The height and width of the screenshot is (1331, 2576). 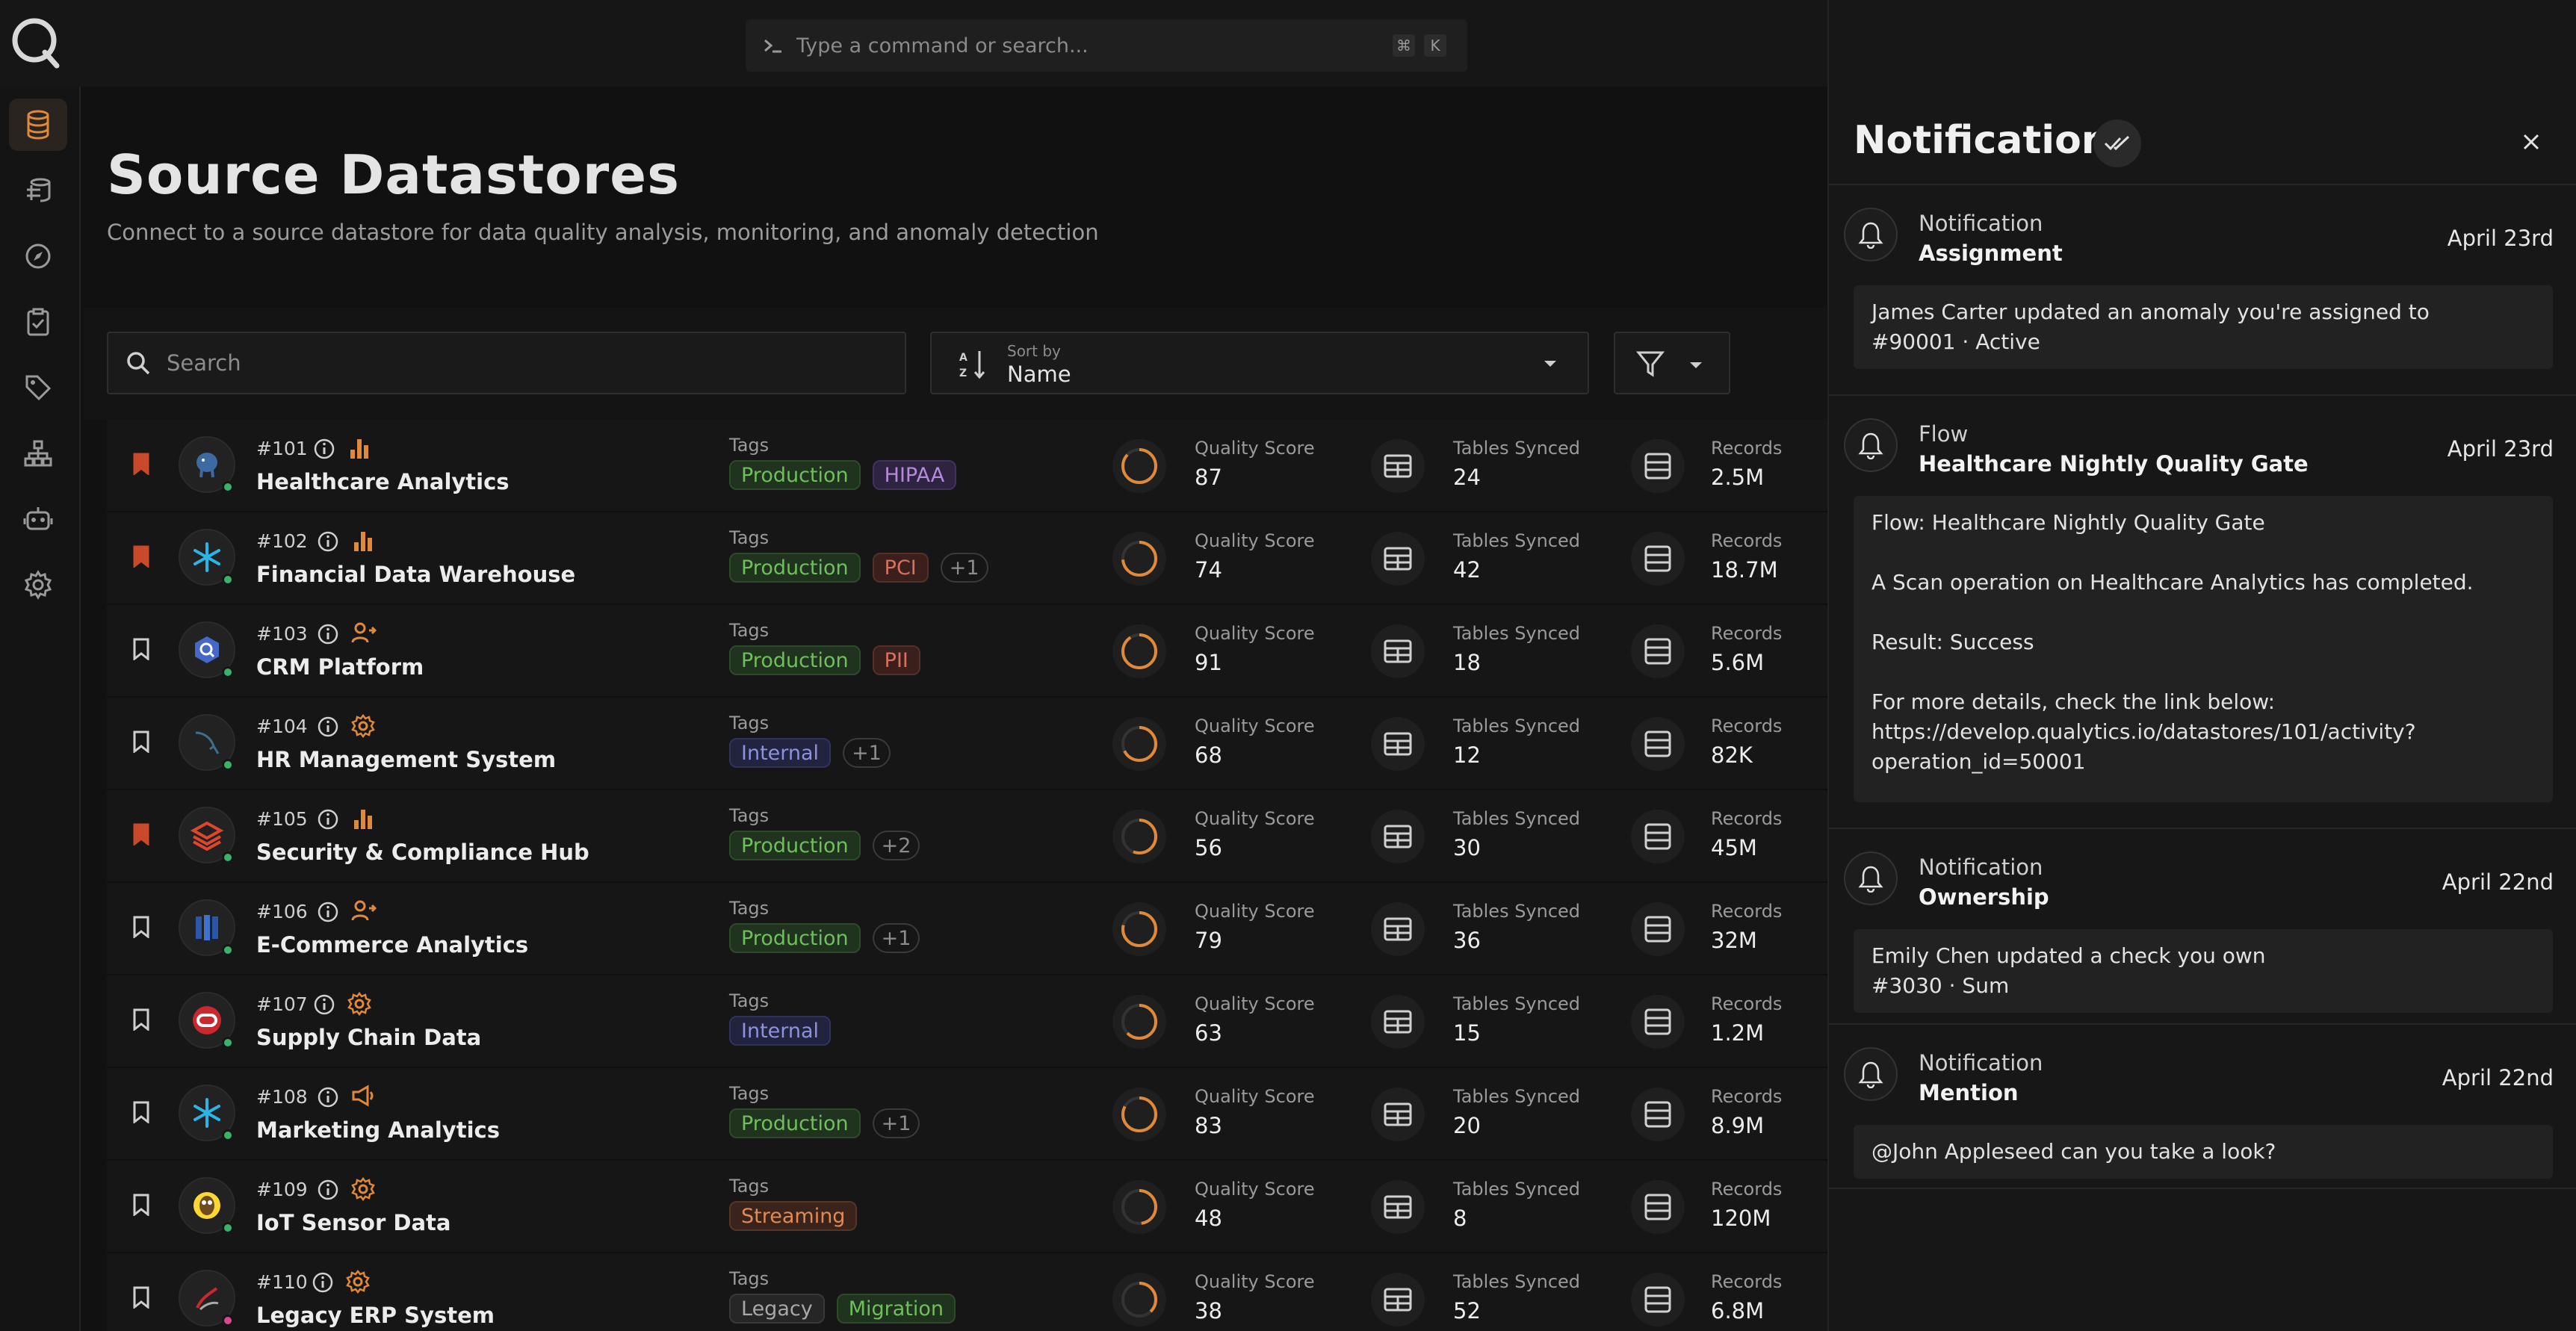 I want to click on sidebar-item-tags, so click(x=38, y=388).